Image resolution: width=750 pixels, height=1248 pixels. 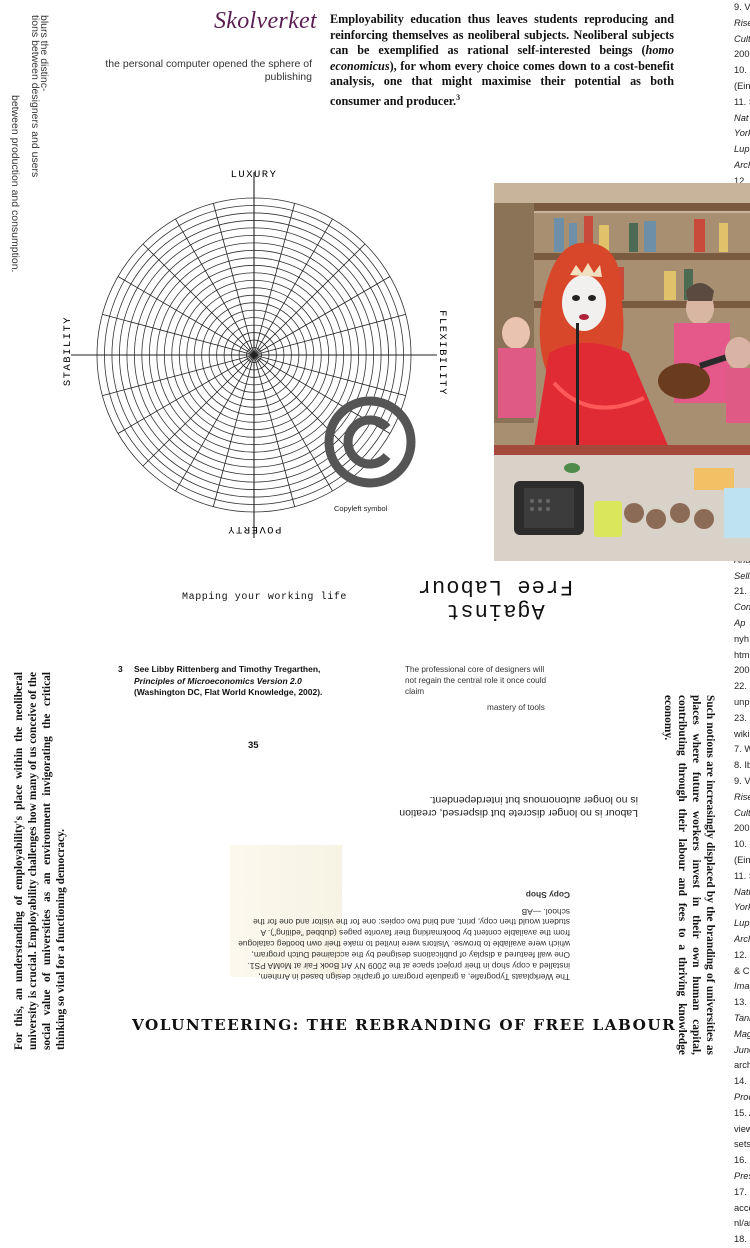 What do you see at coordinates (740, 623) in the screenshot?
I see `endnote-fragment: Ap` at bounding box center [740, 623].